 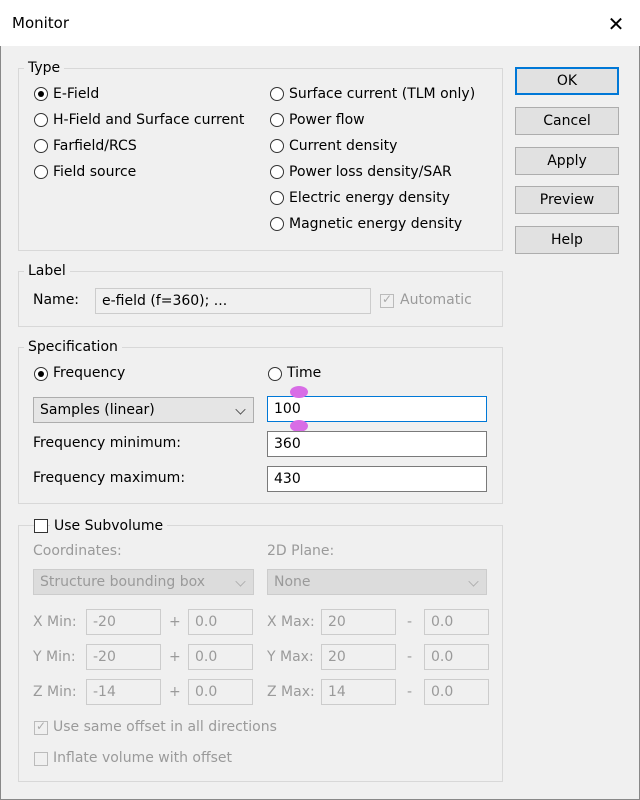 What do you see at coordinates (73, 347) in the screenshot?
I see `specification-legend: Specification` at bounding box center [73, 347].